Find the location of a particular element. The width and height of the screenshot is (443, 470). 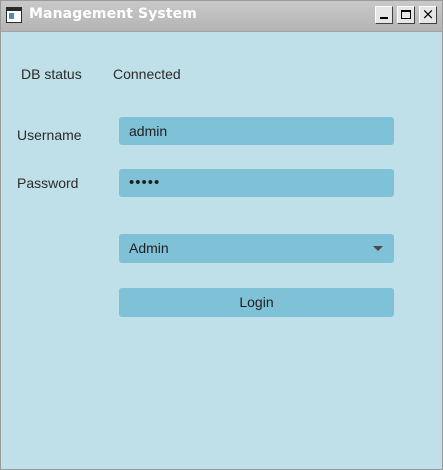

minimize-icon is located at coordinates (384, 18).